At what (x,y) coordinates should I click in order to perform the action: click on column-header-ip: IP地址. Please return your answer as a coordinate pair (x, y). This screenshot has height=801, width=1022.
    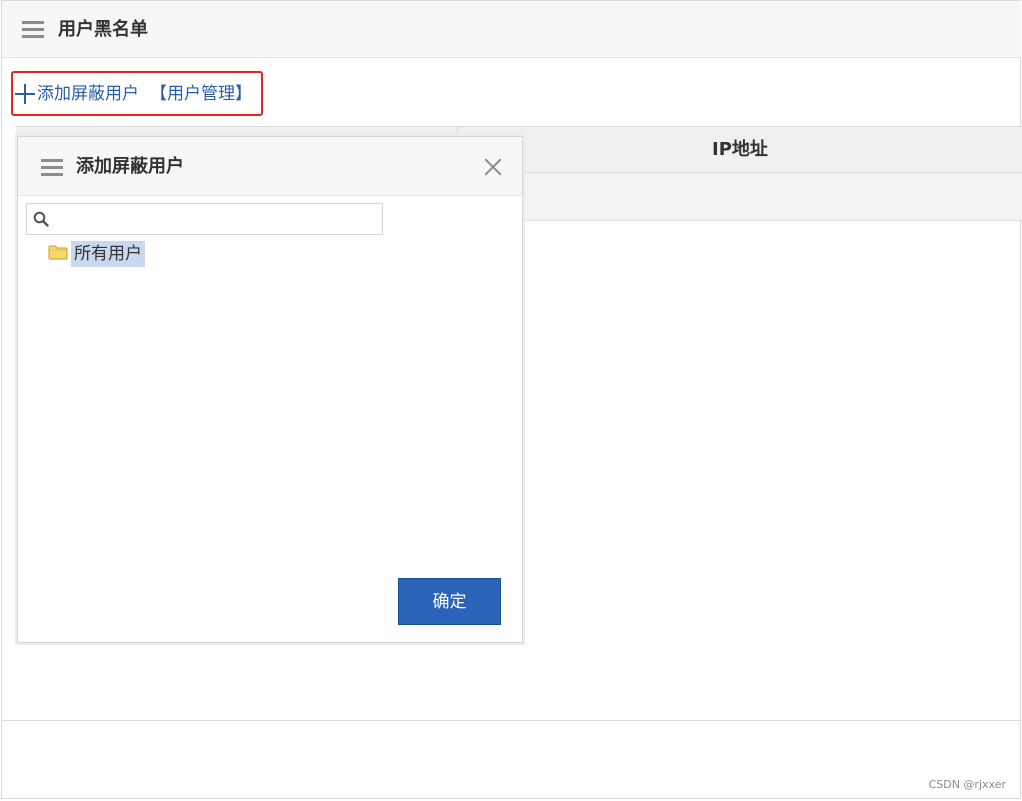
    Looking at the image, I should click on (740, 149).